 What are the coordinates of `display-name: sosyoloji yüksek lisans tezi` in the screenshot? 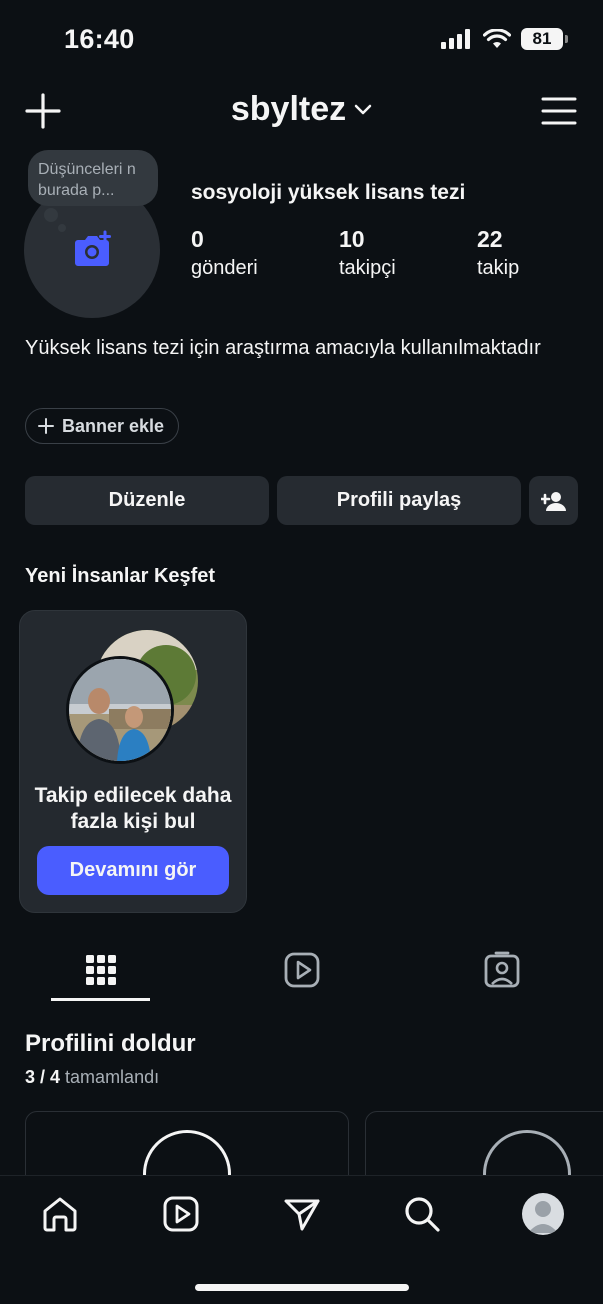 It's located at (328, 192).